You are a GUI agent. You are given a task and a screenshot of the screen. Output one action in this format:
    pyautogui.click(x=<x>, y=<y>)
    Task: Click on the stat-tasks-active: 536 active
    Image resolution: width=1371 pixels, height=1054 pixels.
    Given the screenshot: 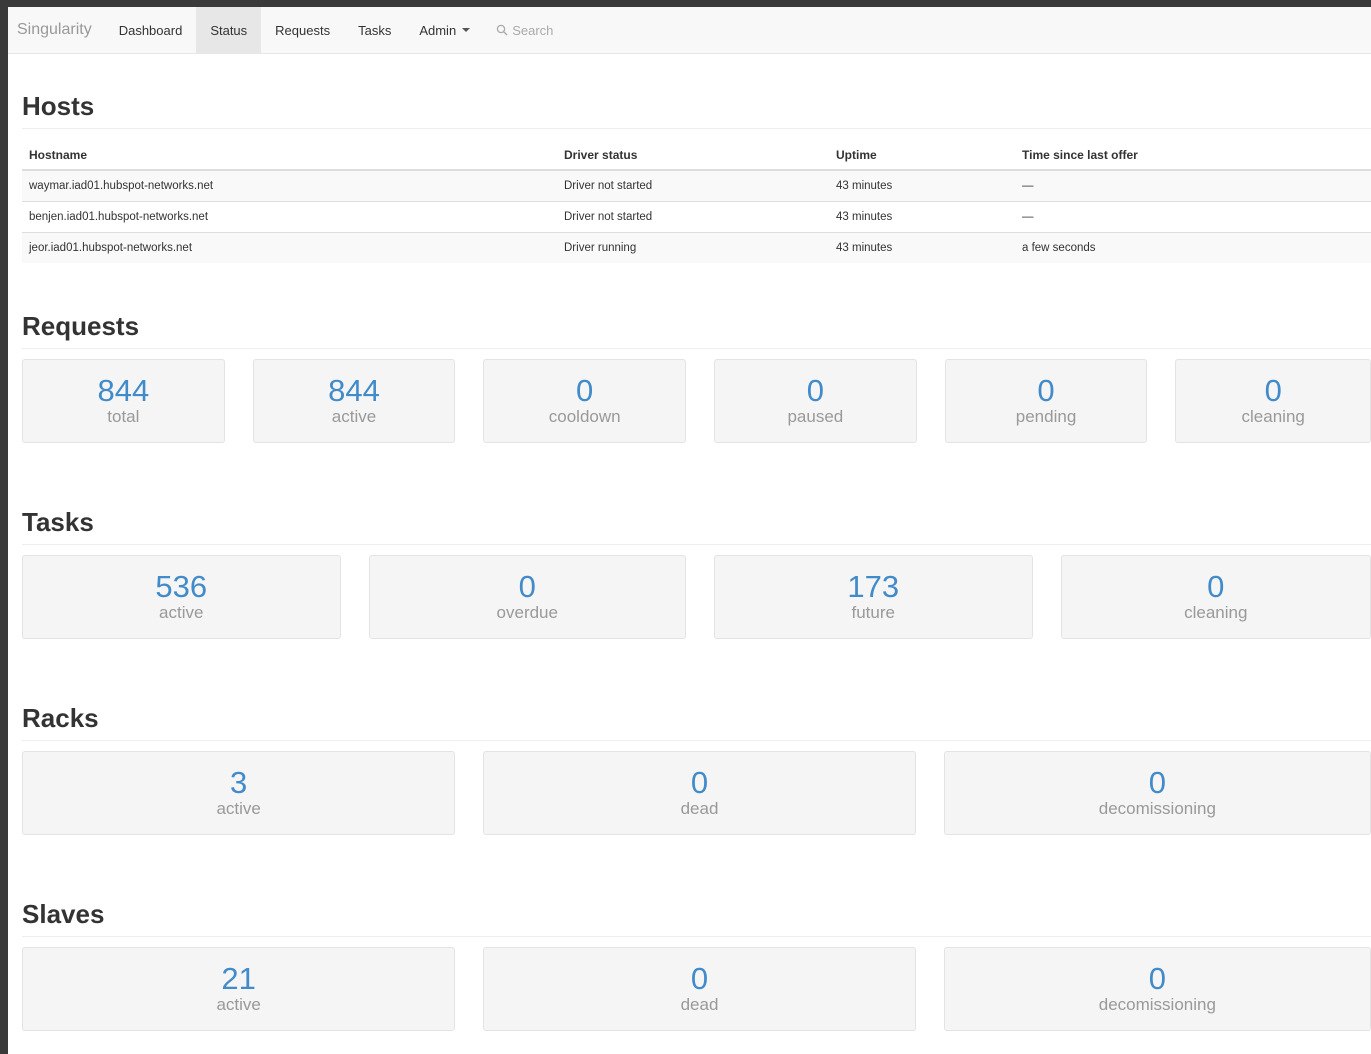 What is the action you would take?
    pyautogui.click(x=181, y=597)
    